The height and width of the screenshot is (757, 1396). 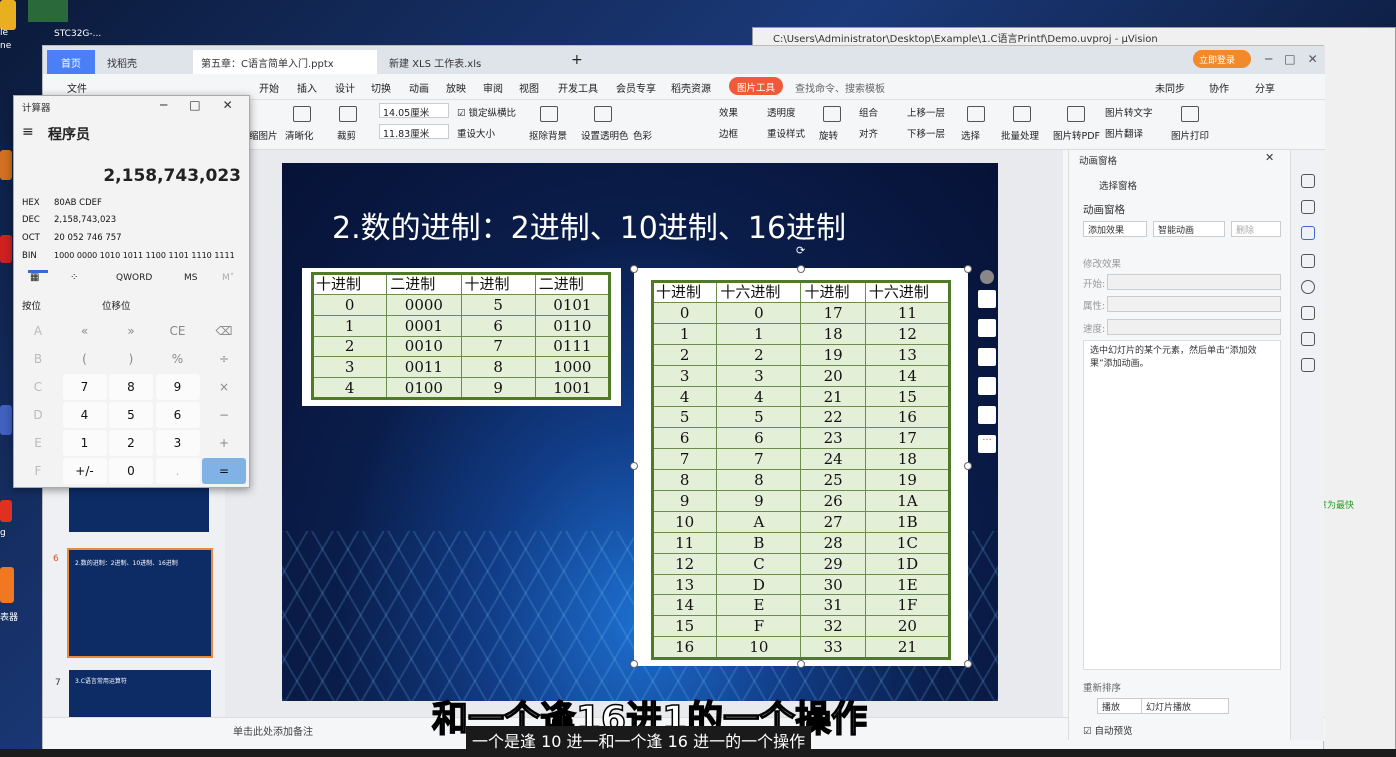 I want to click on animation-pin-icon, so click(x=1308, y=233).